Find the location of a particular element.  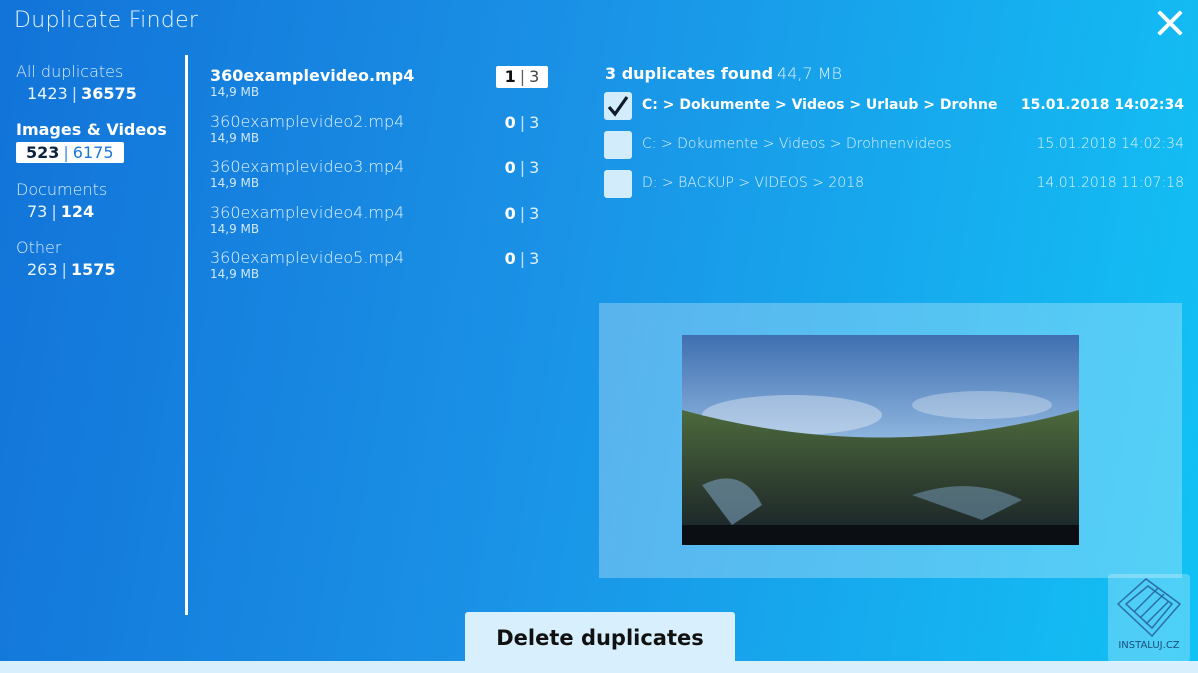

page-title: Duplicate Finder is located at coordinates (106, 20).